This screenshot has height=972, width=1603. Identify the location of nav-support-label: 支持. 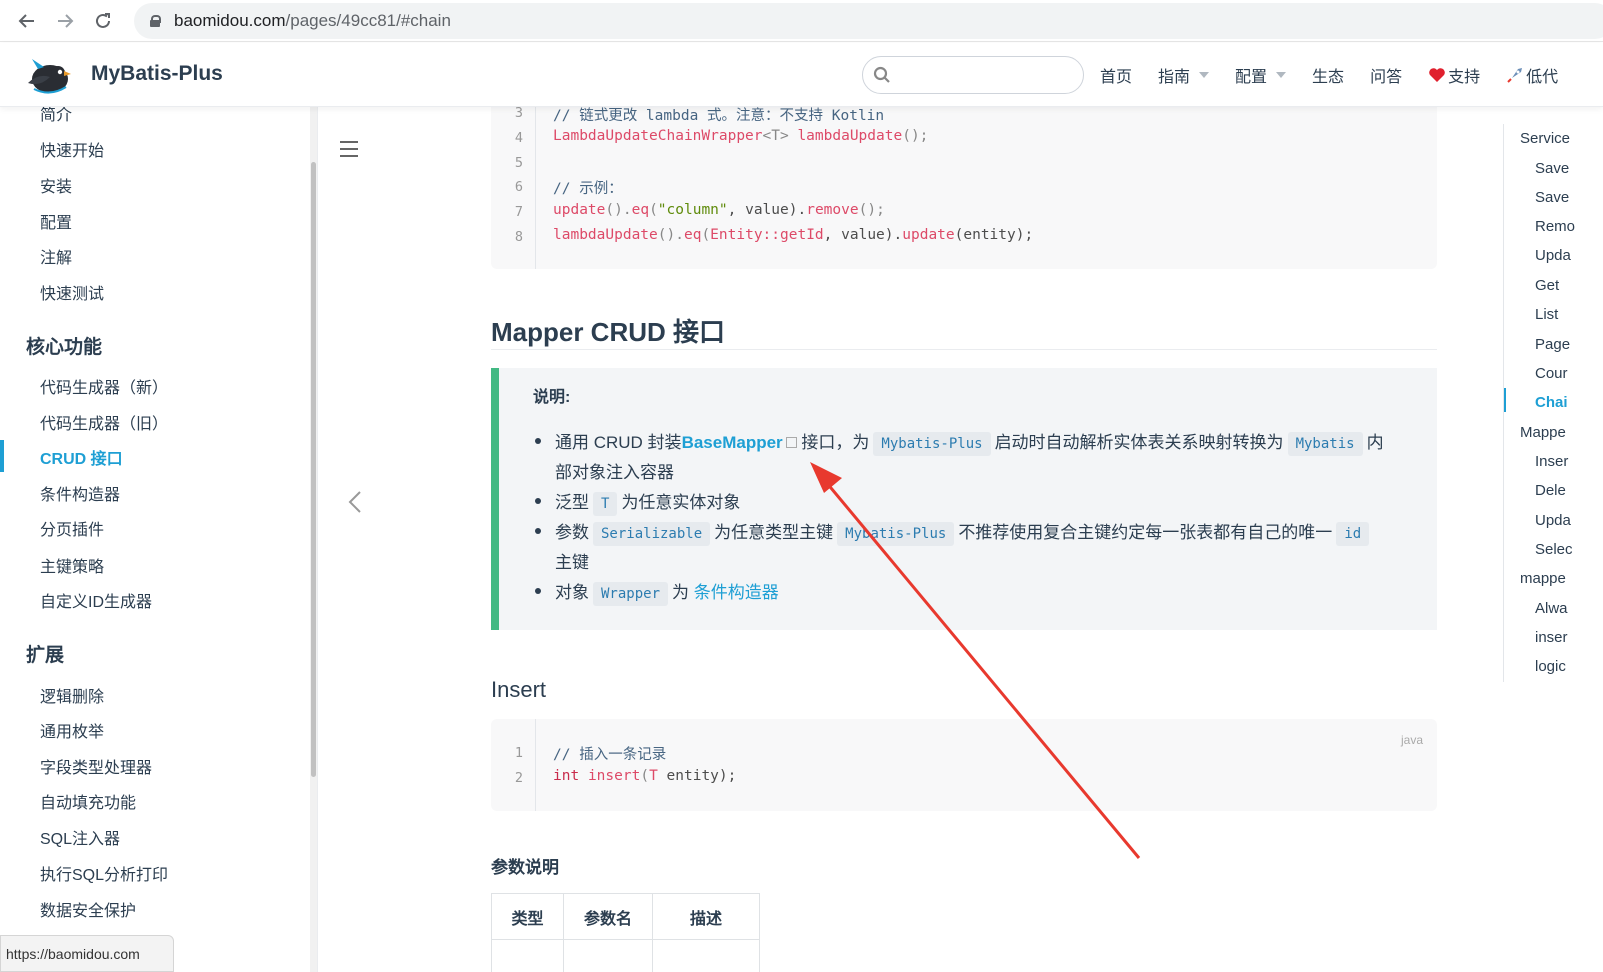
(1464, 76).